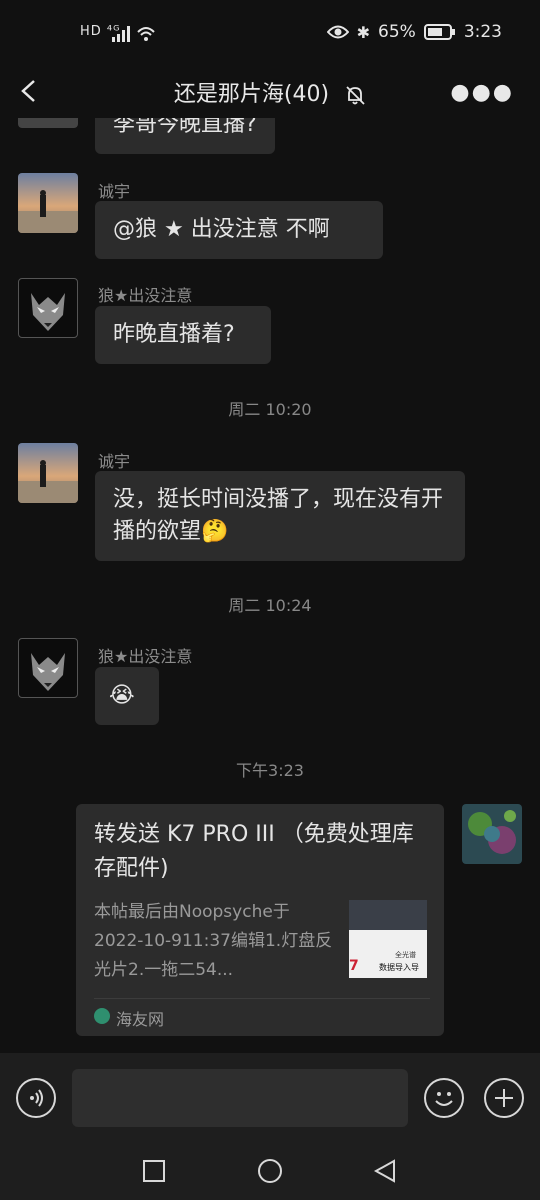 The height and width of the screenshot is (1200, 540). What do you see at coordinates (240, 1098) in the screenshot?
I see `message-input` at bounding box center [240, 1098].